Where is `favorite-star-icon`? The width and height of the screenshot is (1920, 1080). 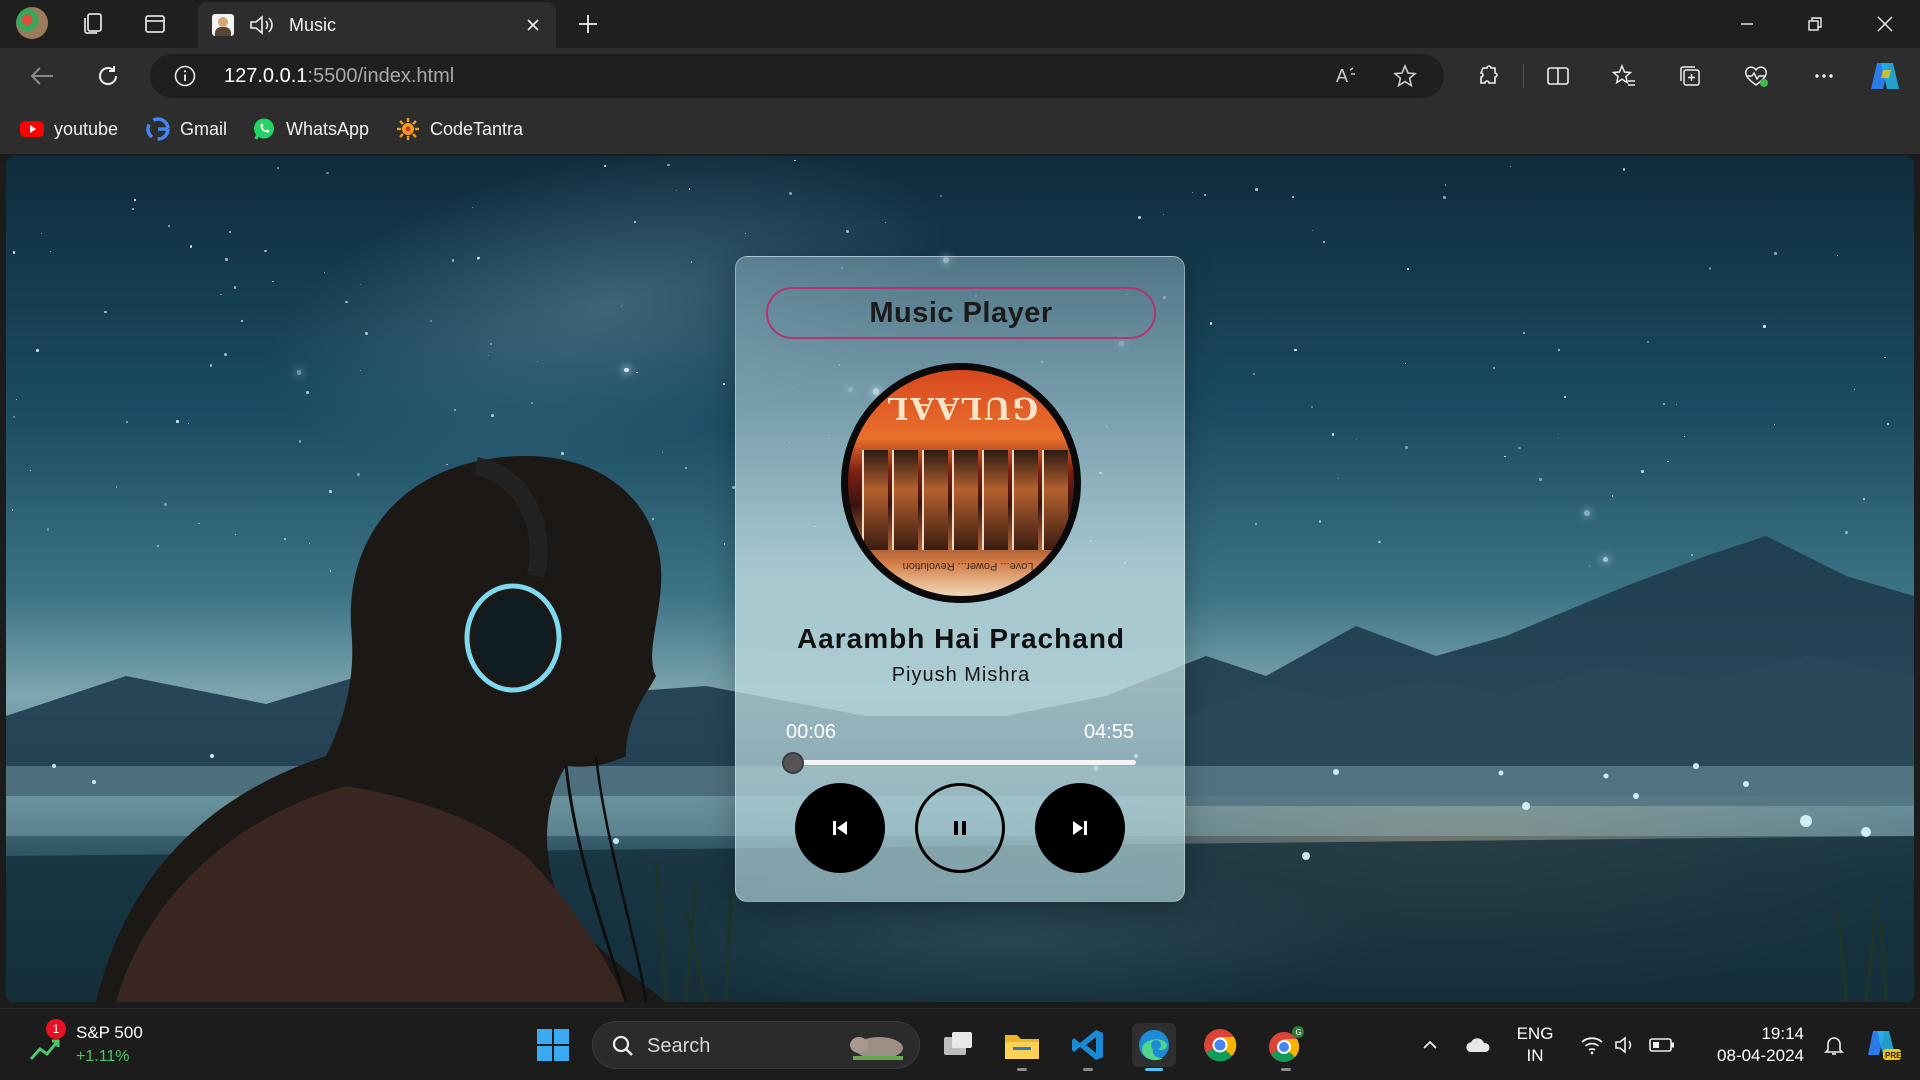 favorite-star-icon is located at coordinates (1405, 76).